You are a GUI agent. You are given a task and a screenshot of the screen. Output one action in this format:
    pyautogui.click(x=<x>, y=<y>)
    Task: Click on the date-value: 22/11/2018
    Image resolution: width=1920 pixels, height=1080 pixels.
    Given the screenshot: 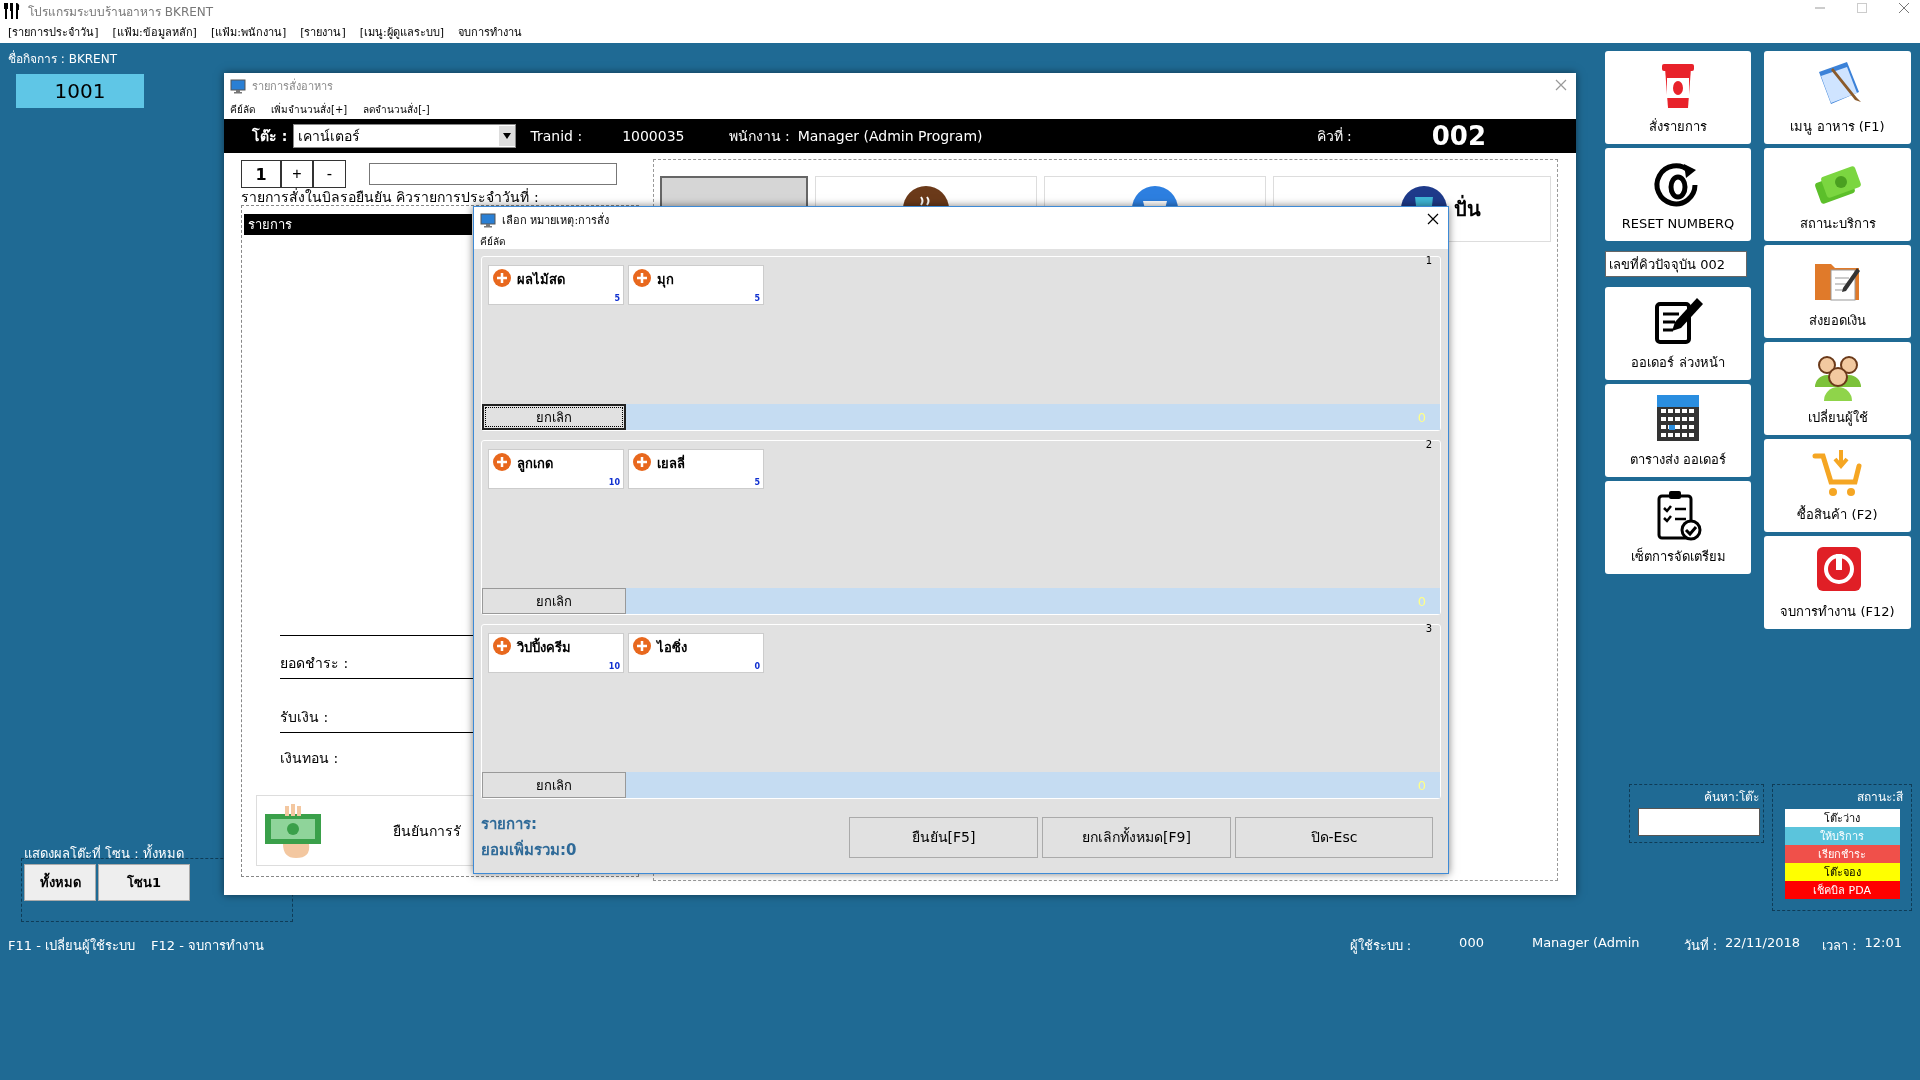 What is the action you would take?
    pyautogui.click(x=1762, y=943)
    